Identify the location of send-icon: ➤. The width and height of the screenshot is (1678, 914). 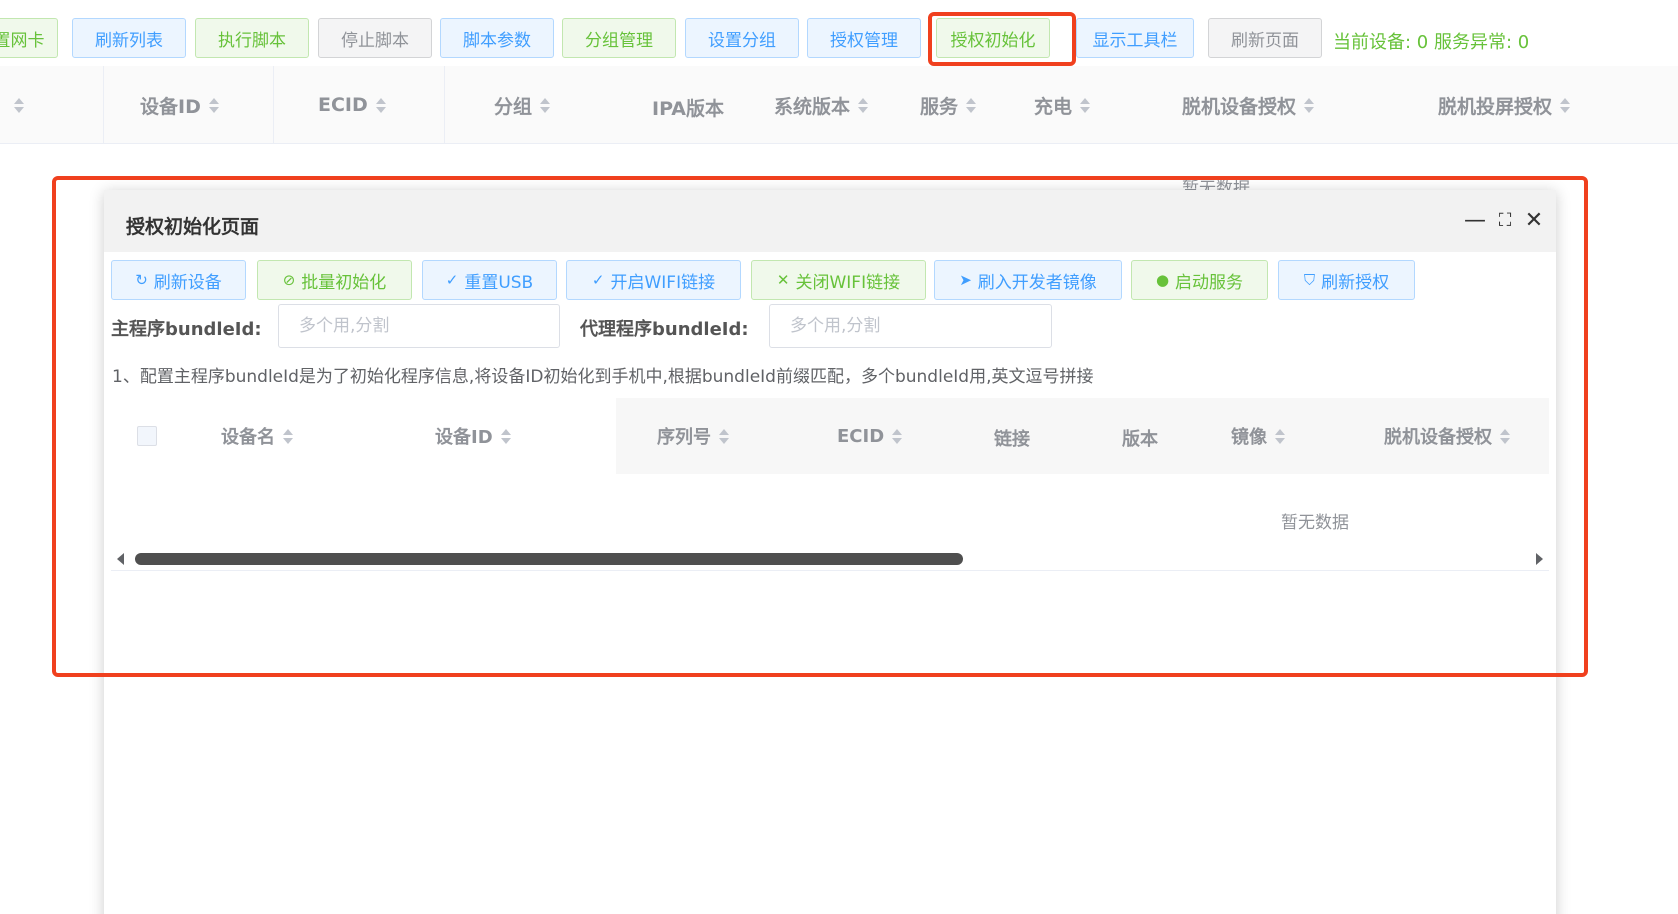
(965, 280).